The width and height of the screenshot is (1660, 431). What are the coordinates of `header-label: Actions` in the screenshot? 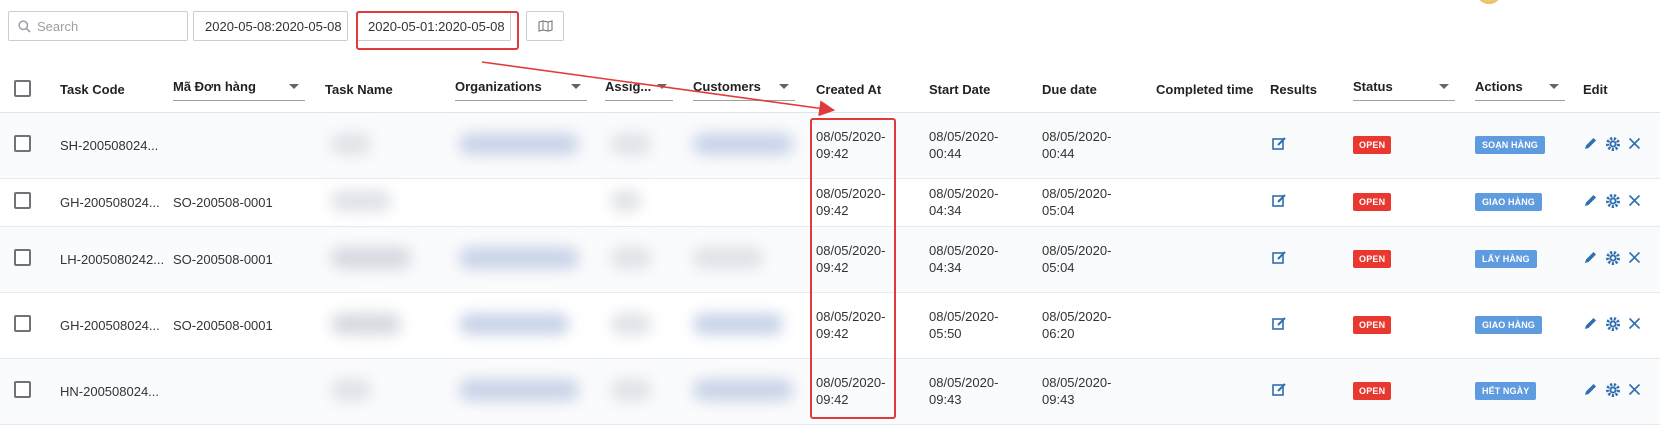 It's located at (1499, 86).